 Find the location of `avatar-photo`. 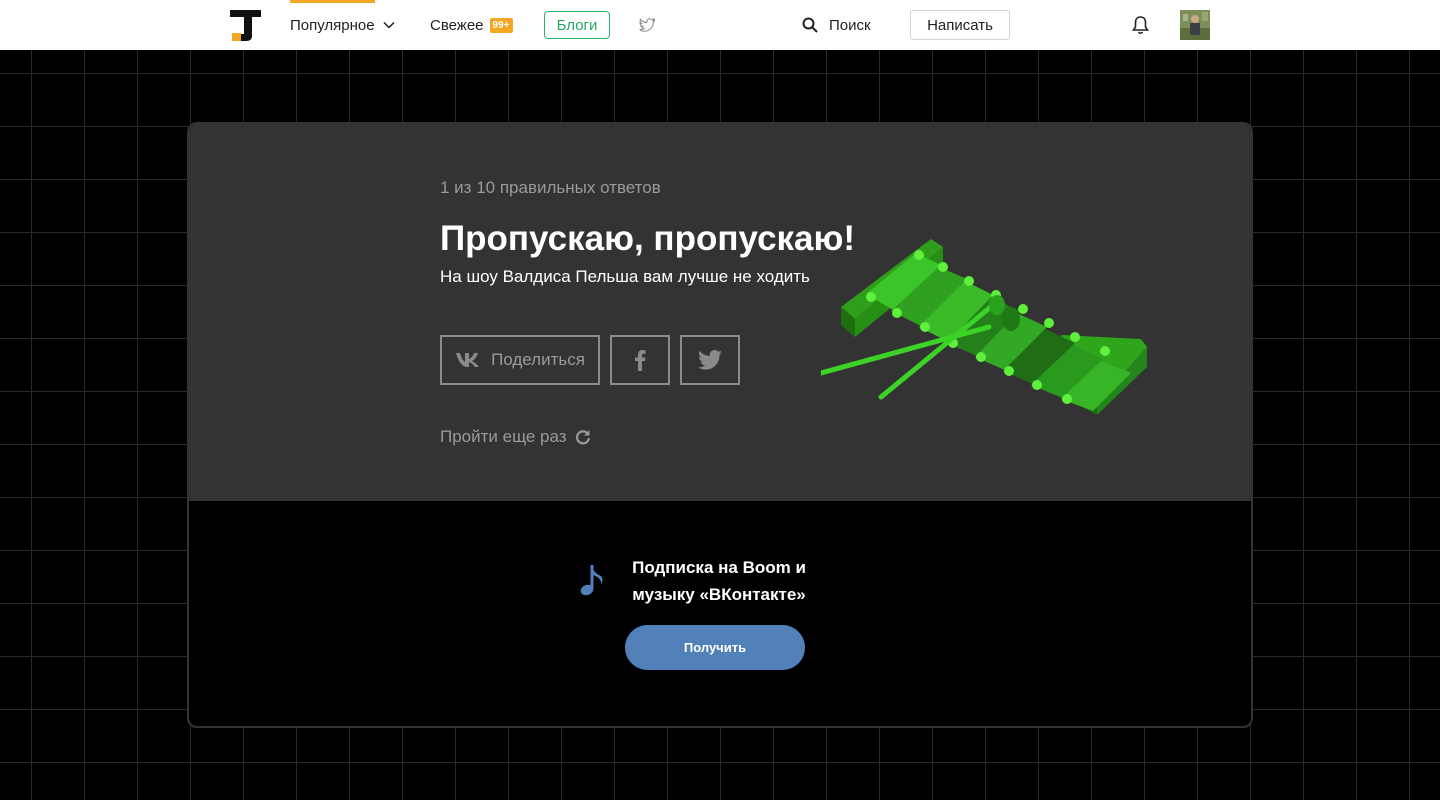

avatar-photo is located at coordinates (1195, 25).